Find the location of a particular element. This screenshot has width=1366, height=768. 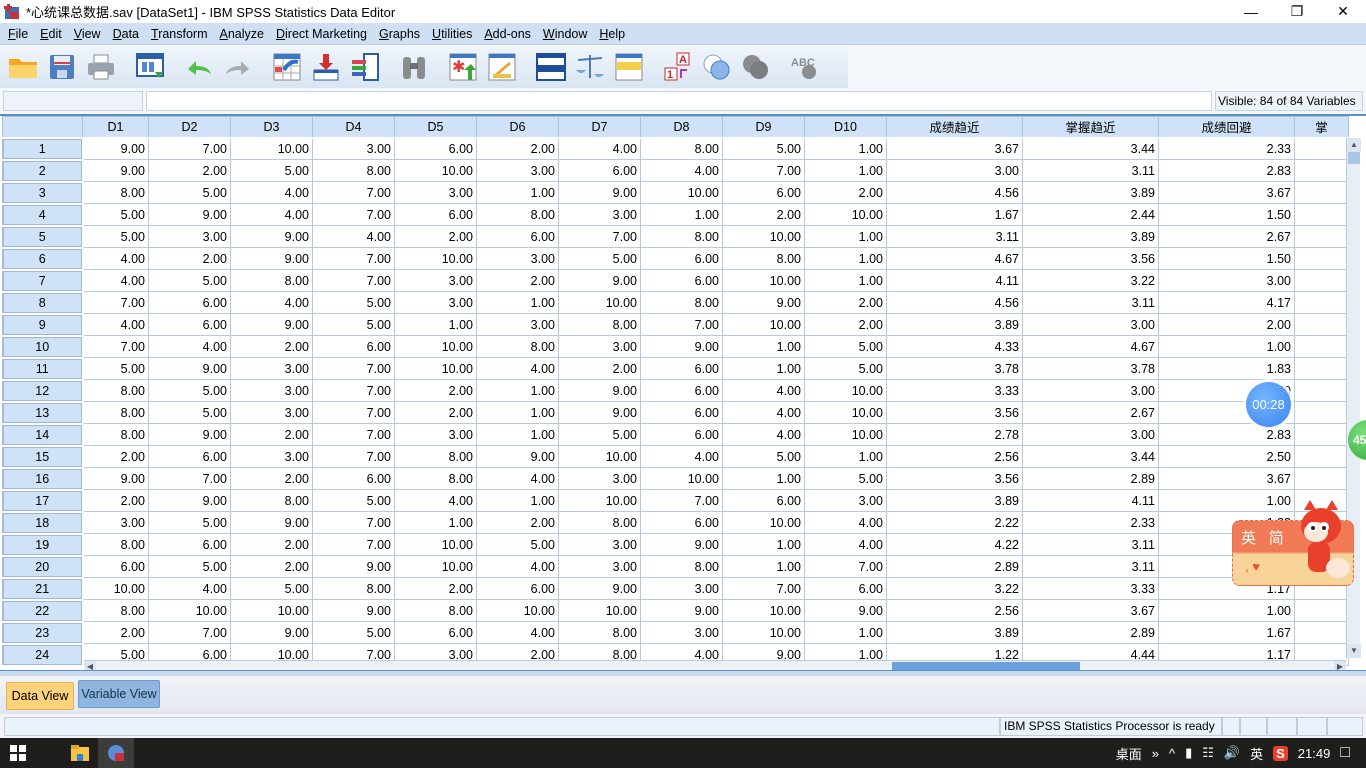

tray-expand-icon: » is located at coordinates (1155, 753).